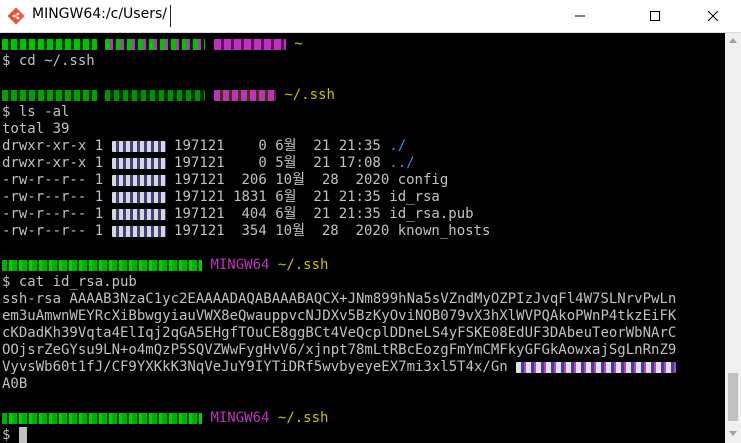  Describe the element at coordinates (99, 14) in the screenshot. I see `window-title: MINGW64:/c/Users/` at that location.